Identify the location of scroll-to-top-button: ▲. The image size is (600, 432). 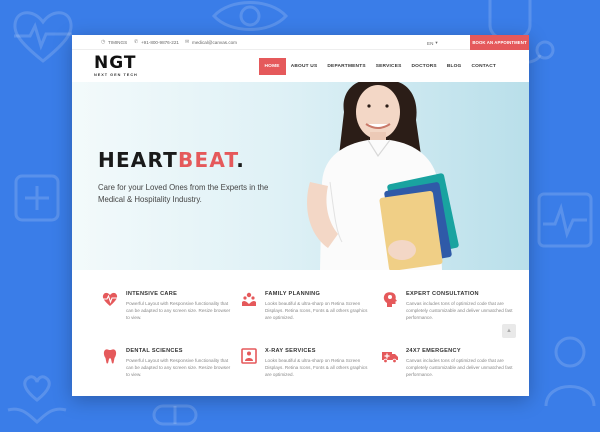
(509, 331).